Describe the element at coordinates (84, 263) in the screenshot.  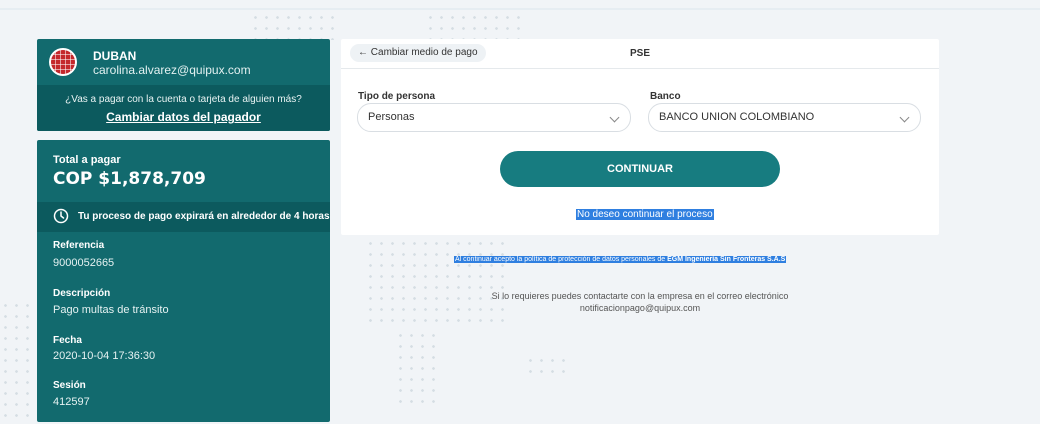
I see `reference-value: 9000052665` at that location.